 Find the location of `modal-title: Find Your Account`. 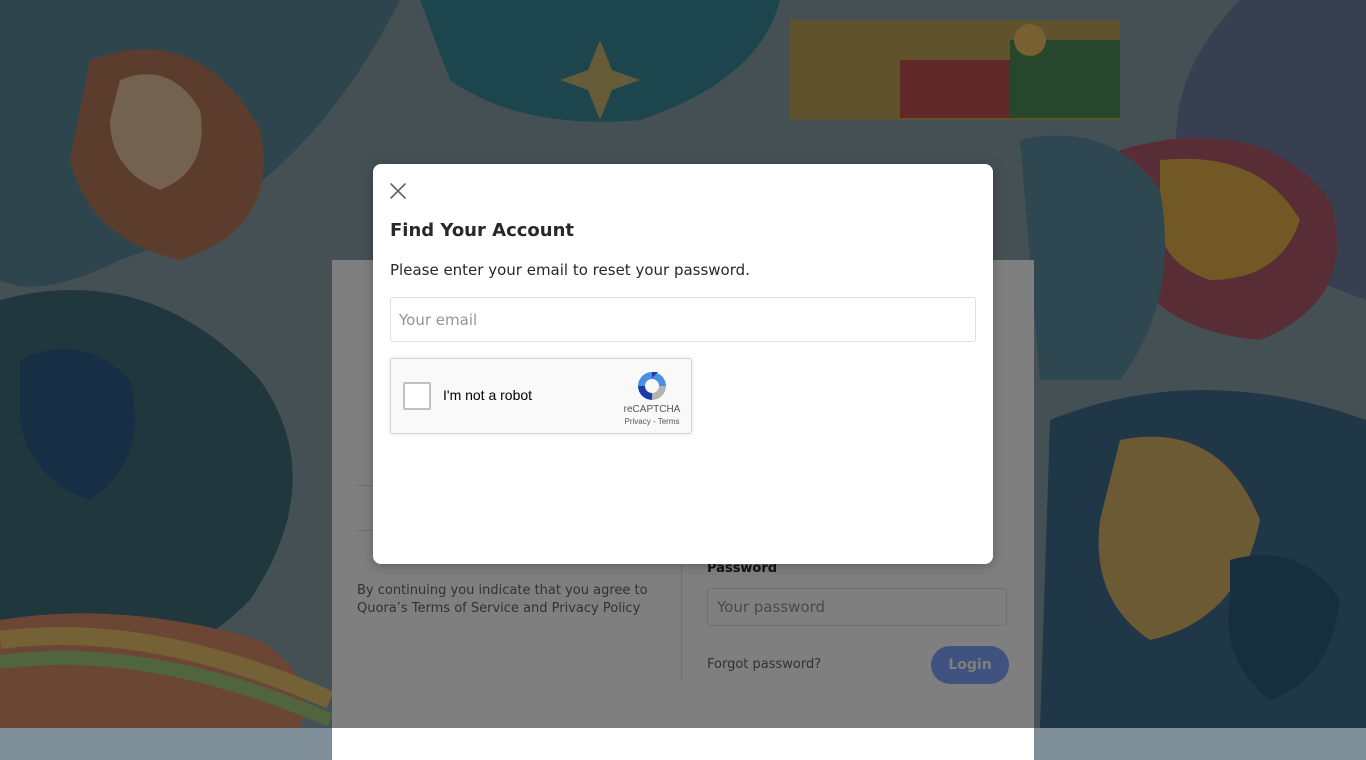

modal-title: Find Your Account is located at coordinates (482, 230).